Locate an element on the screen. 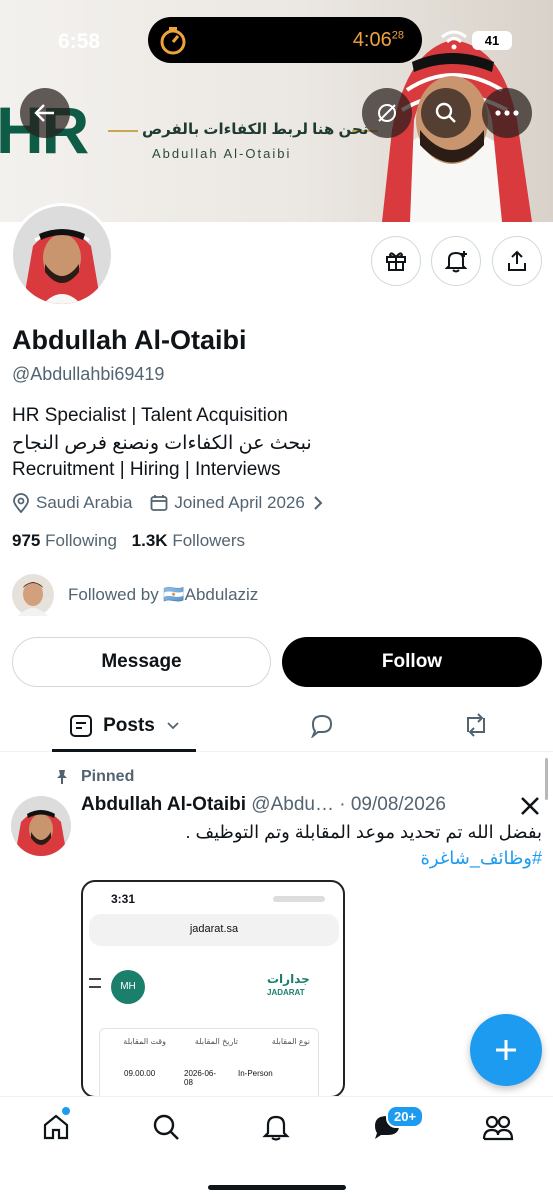 This screenshot has height=1200, width=553. chevron-down-icon is located at coordinates (173, 726).